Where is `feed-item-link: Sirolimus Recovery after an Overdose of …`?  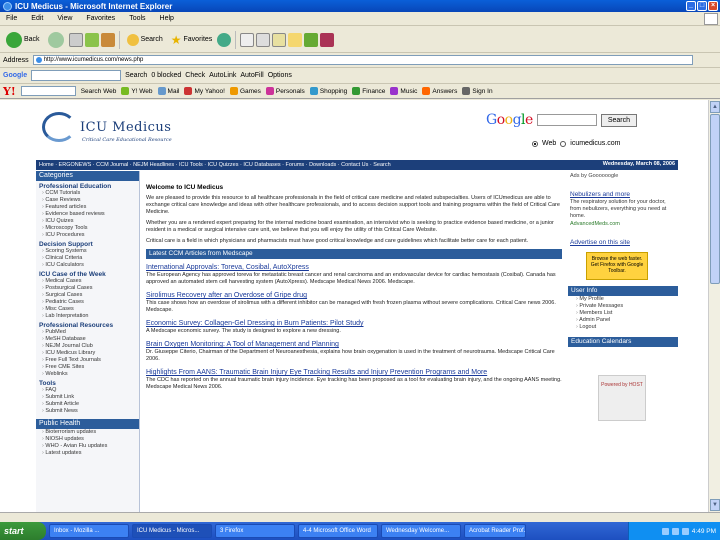
feed-item-link: Sirolimus Recovery after an Overdose of … is located at coordinates (354, 295).